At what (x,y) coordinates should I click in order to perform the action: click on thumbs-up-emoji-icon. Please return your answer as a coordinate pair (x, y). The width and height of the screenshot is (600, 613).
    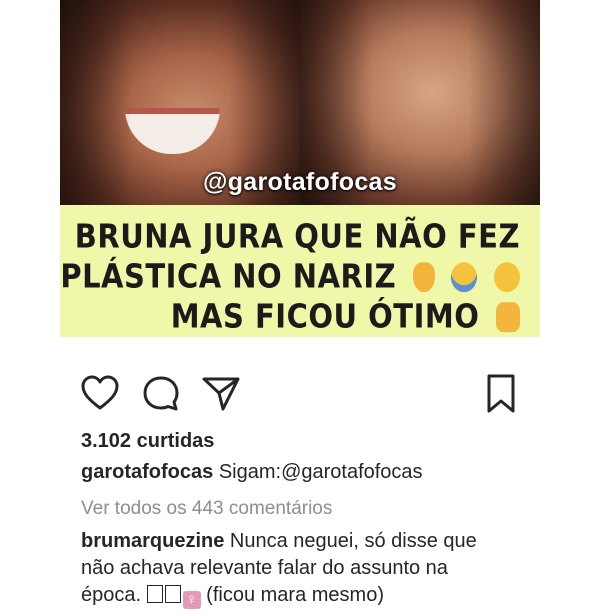
    Looking at the image, I should click on (508, 317).